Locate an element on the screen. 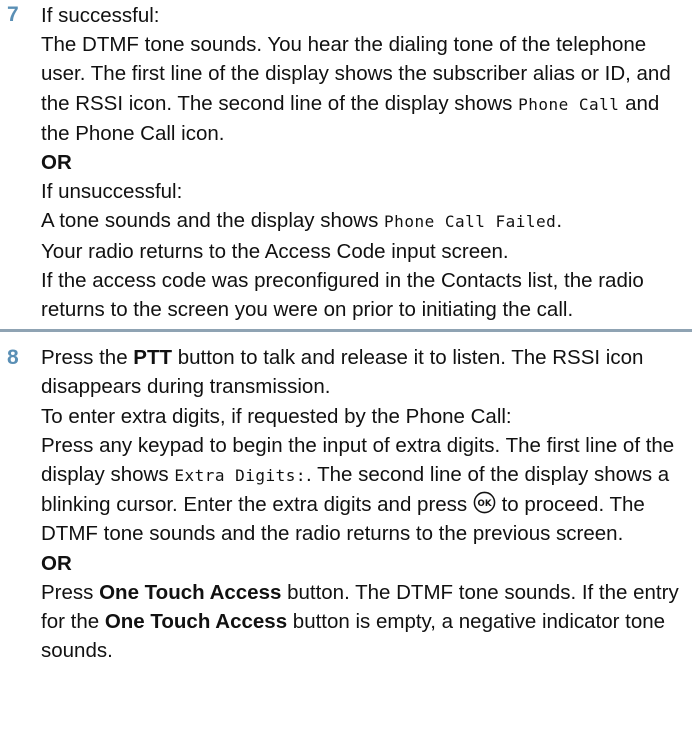  ok-icon-text: OK is located at coordinates (484, 504).